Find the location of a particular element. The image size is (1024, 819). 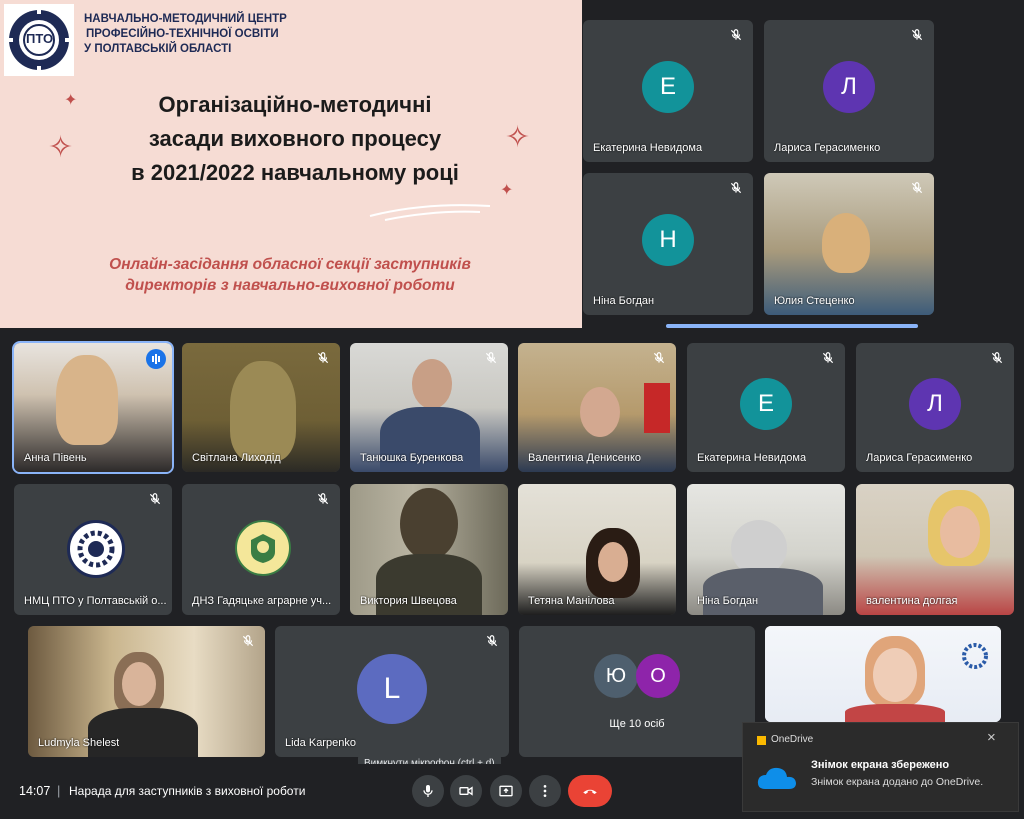

school-emblem-icon is located at coordinates (263, 547).